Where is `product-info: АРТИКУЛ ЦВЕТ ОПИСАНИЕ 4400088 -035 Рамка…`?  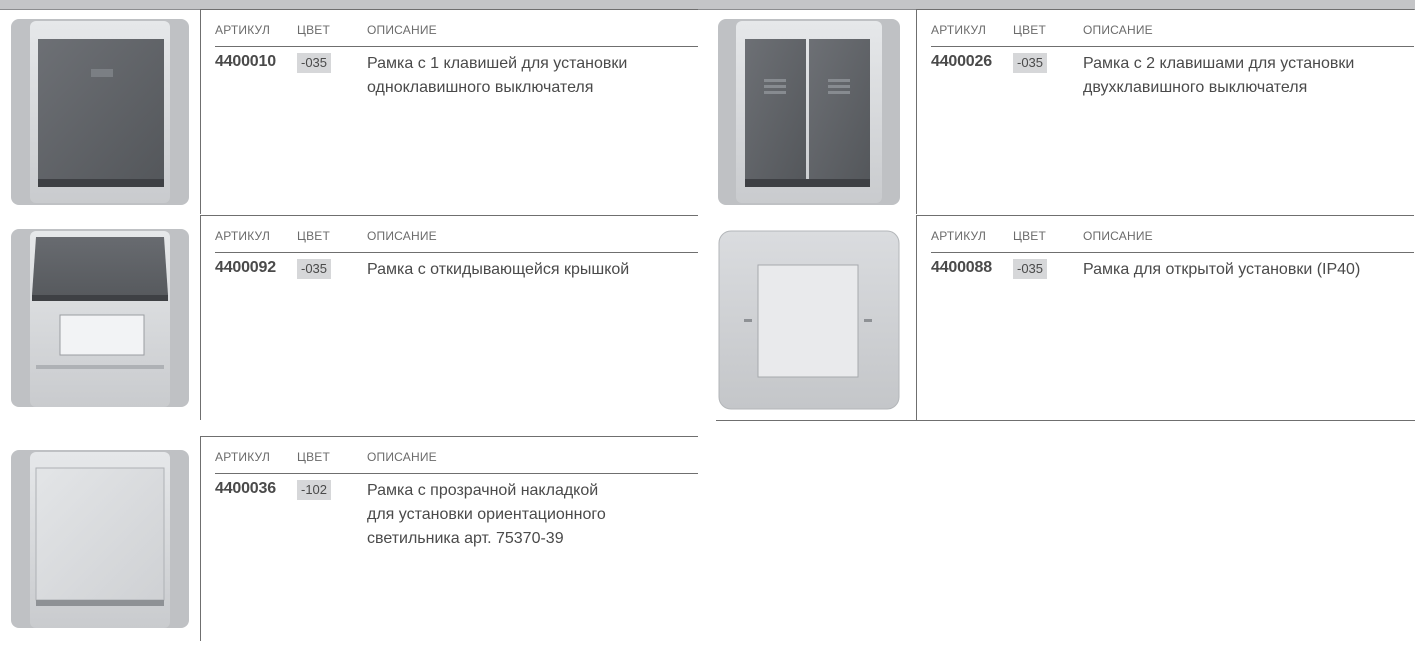
product-info: АРТИКУЛ ЦВЕТ ОПИСАНИЕ 4400088 -035 Рамка… is located at coordinates (1165, 317).